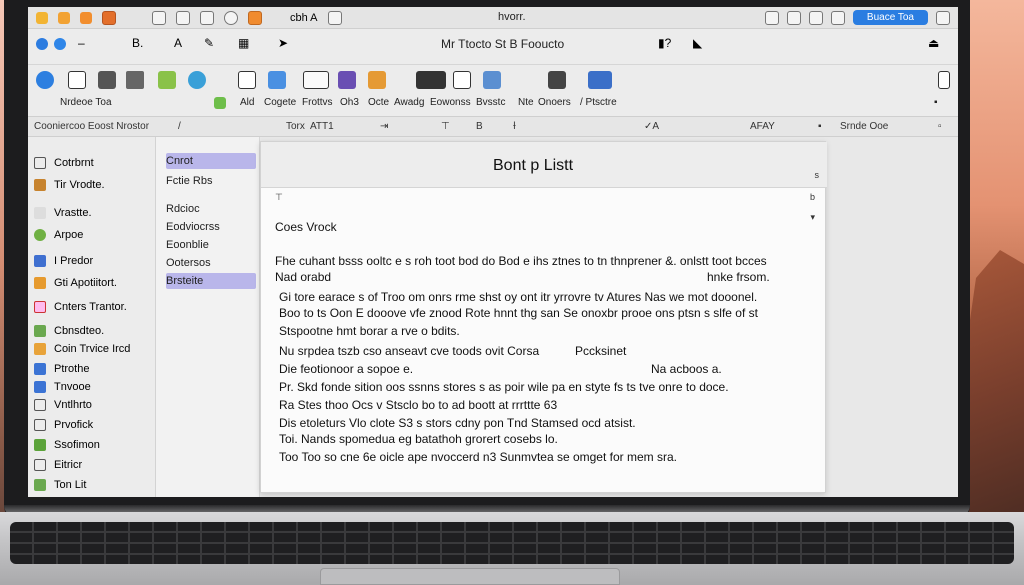  I want to click on sidebar-item-6: Cnters Trantor., so click(80, 307).